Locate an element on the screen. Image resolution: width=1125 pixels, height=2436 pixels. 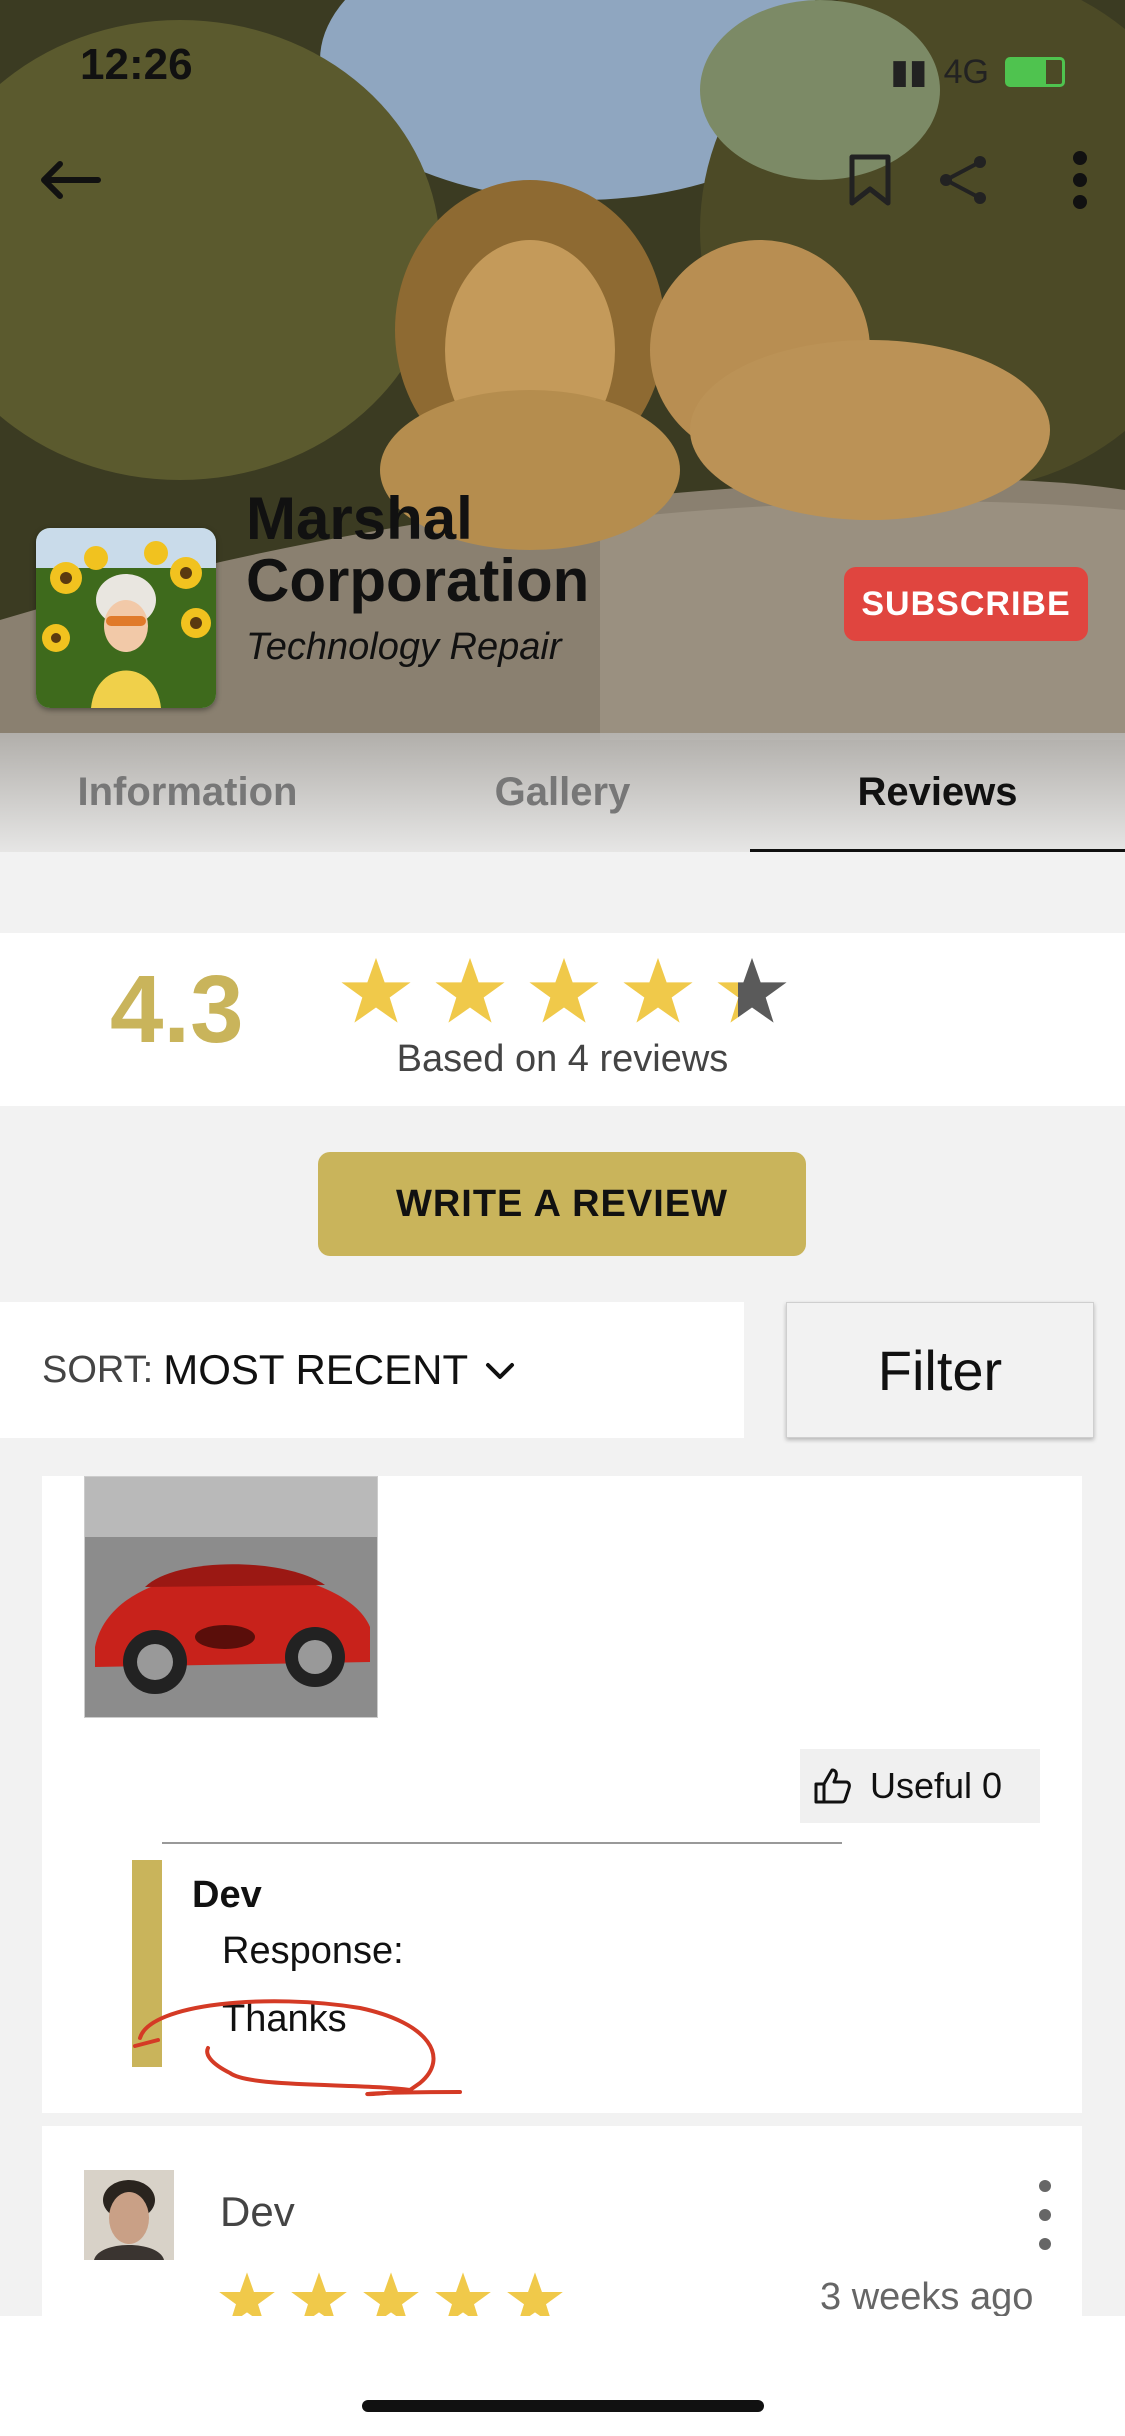
write-review-button: WRITE A REVIEW is located at coordinates (562, 1204).